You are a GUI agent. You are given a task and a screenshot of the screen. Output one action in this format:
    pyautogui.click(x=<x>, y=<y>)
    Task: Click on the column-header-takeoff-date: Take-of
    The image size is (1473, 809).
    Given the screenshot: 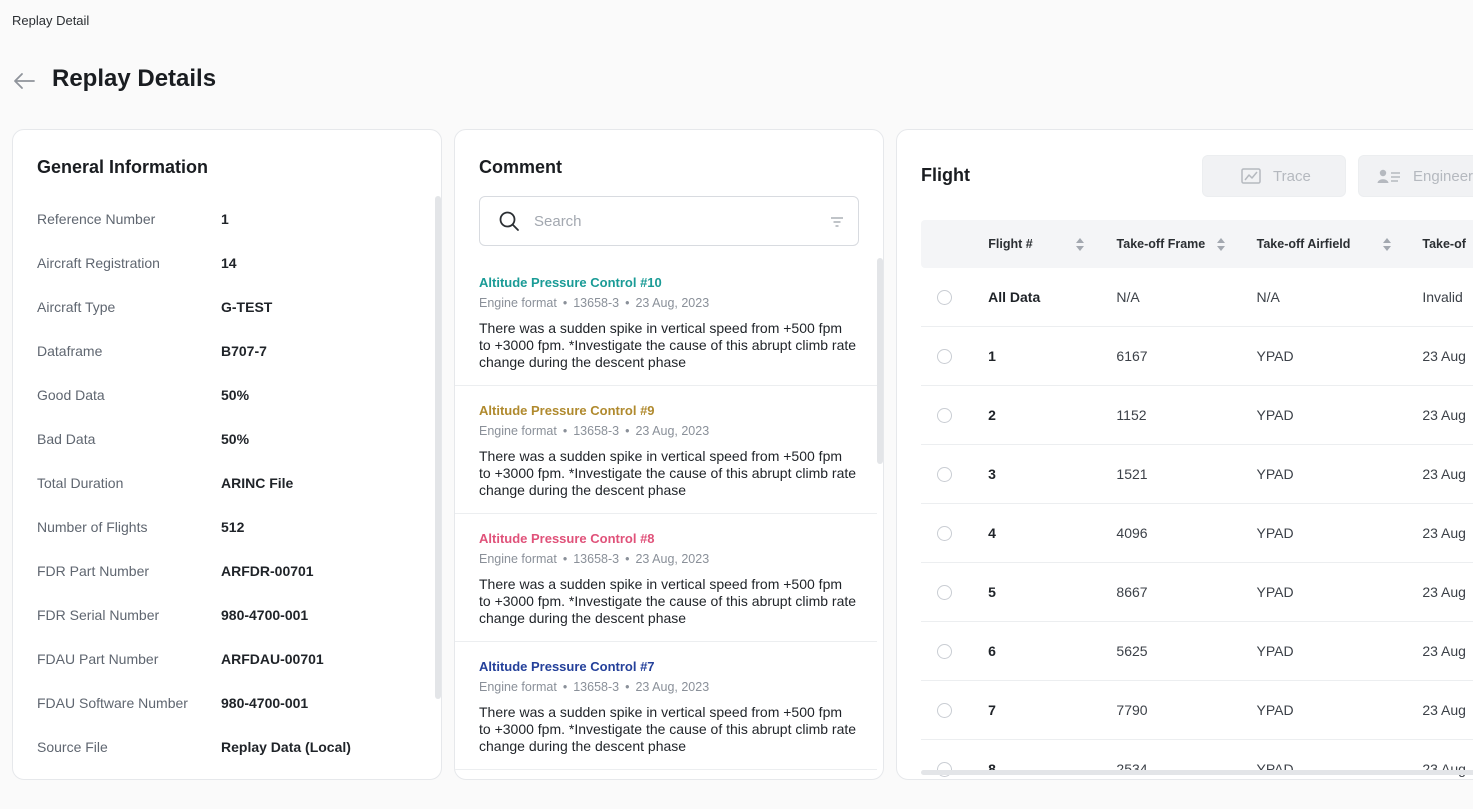 What is the action you would take?
    pyautogui.click(x=1447, y=244)
    